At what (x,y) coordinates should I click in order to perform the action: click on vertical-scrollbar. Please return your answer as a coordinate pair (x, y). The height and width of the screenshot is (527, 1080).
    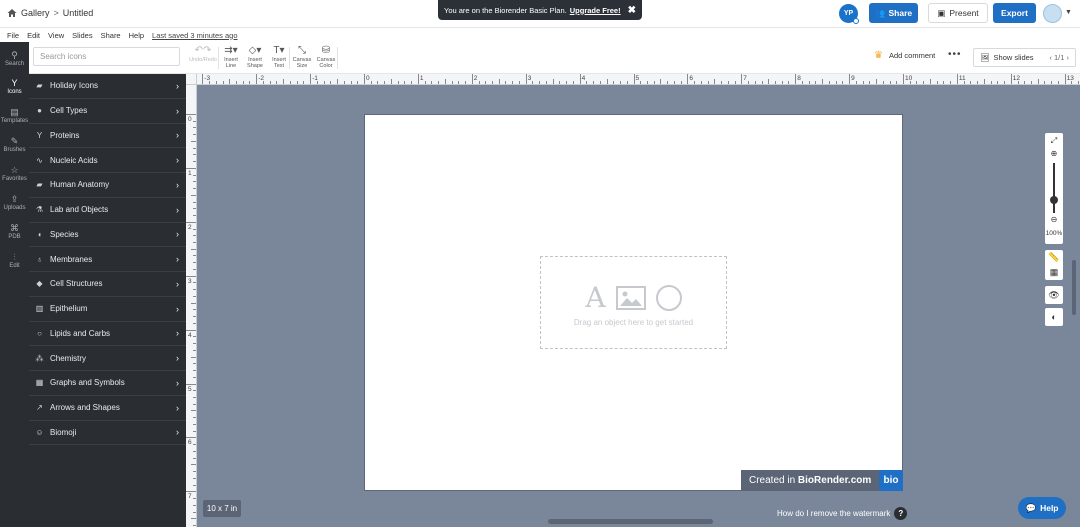
    Looking at the image, I should click on (1074, 287).